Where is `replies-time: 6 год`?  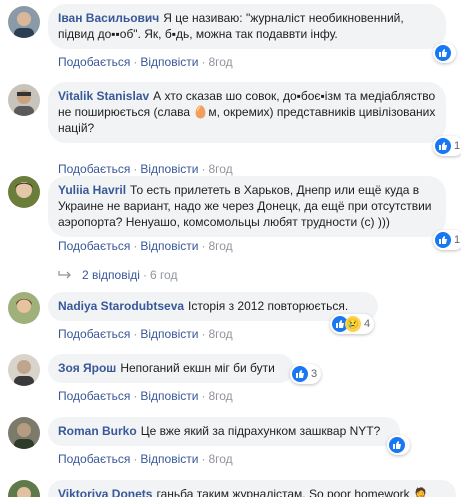 replies-time: 6 год is located at coordinates (163, 275).